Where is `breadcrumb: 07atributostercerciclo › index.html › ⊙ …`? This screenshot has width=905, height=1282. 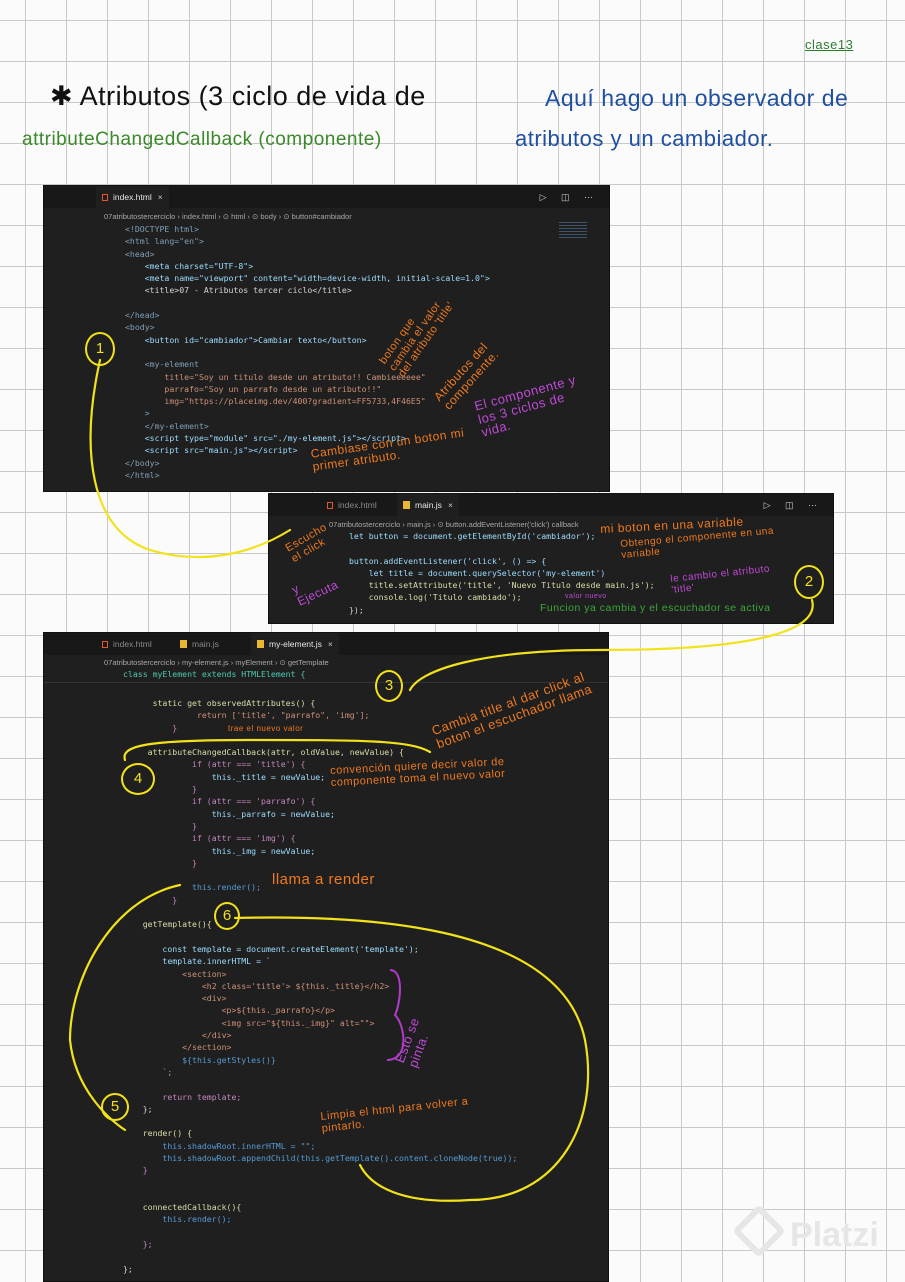 breadcrumb: 07atributostercerciclo › index.html › ⊙ … is located at coordinates (228, 216).